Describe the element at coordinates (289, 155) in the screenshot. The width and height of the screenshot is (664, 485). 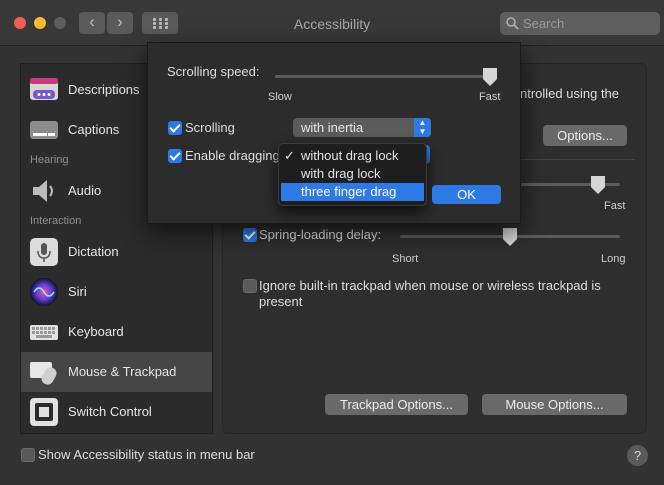
I see `checkmark-icon: ✓` at that location.